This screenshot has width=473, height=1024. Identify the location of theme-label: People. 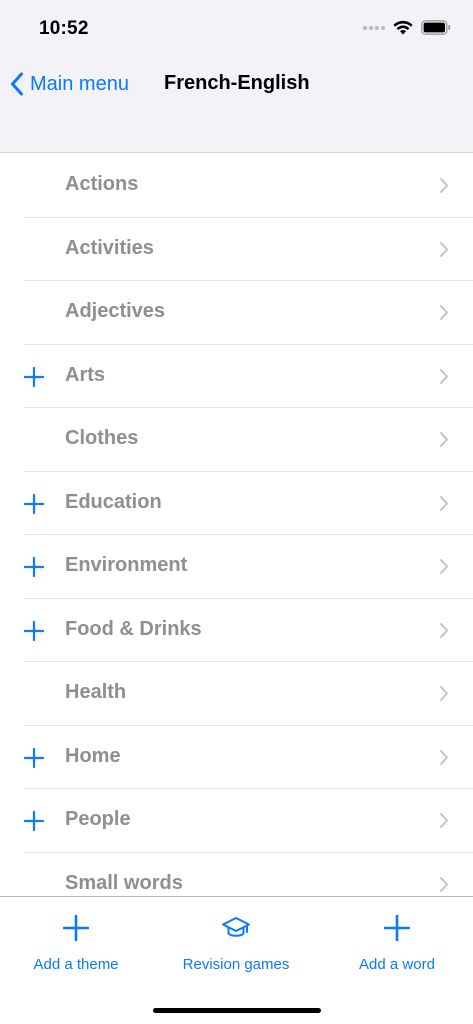
(98, 819).